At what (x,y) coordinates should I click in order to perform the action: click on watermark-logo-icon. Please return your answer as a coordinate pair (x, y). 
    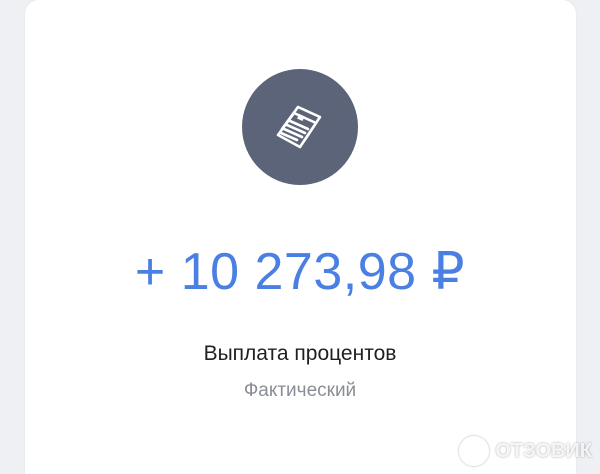
    Looking at the image, I should click on (474, 451).